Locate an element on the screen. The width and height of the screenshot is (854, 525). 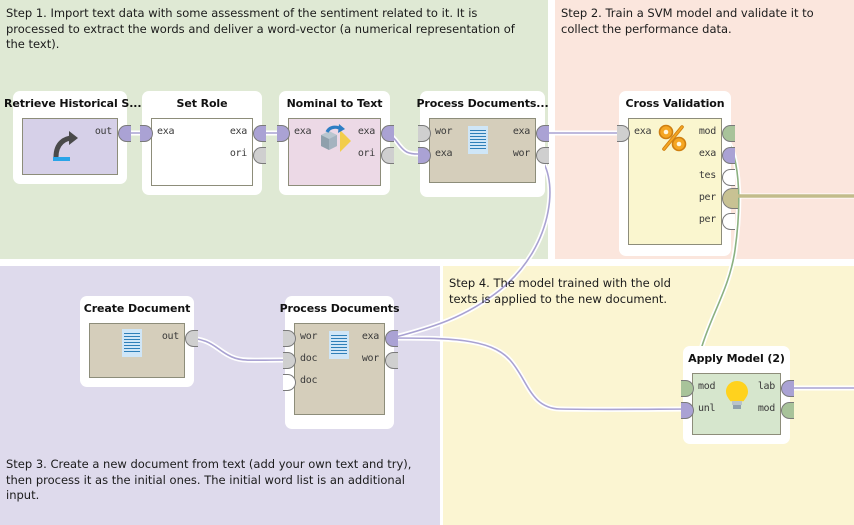
operator-title: Set Role is located at coordinates (202, 103).